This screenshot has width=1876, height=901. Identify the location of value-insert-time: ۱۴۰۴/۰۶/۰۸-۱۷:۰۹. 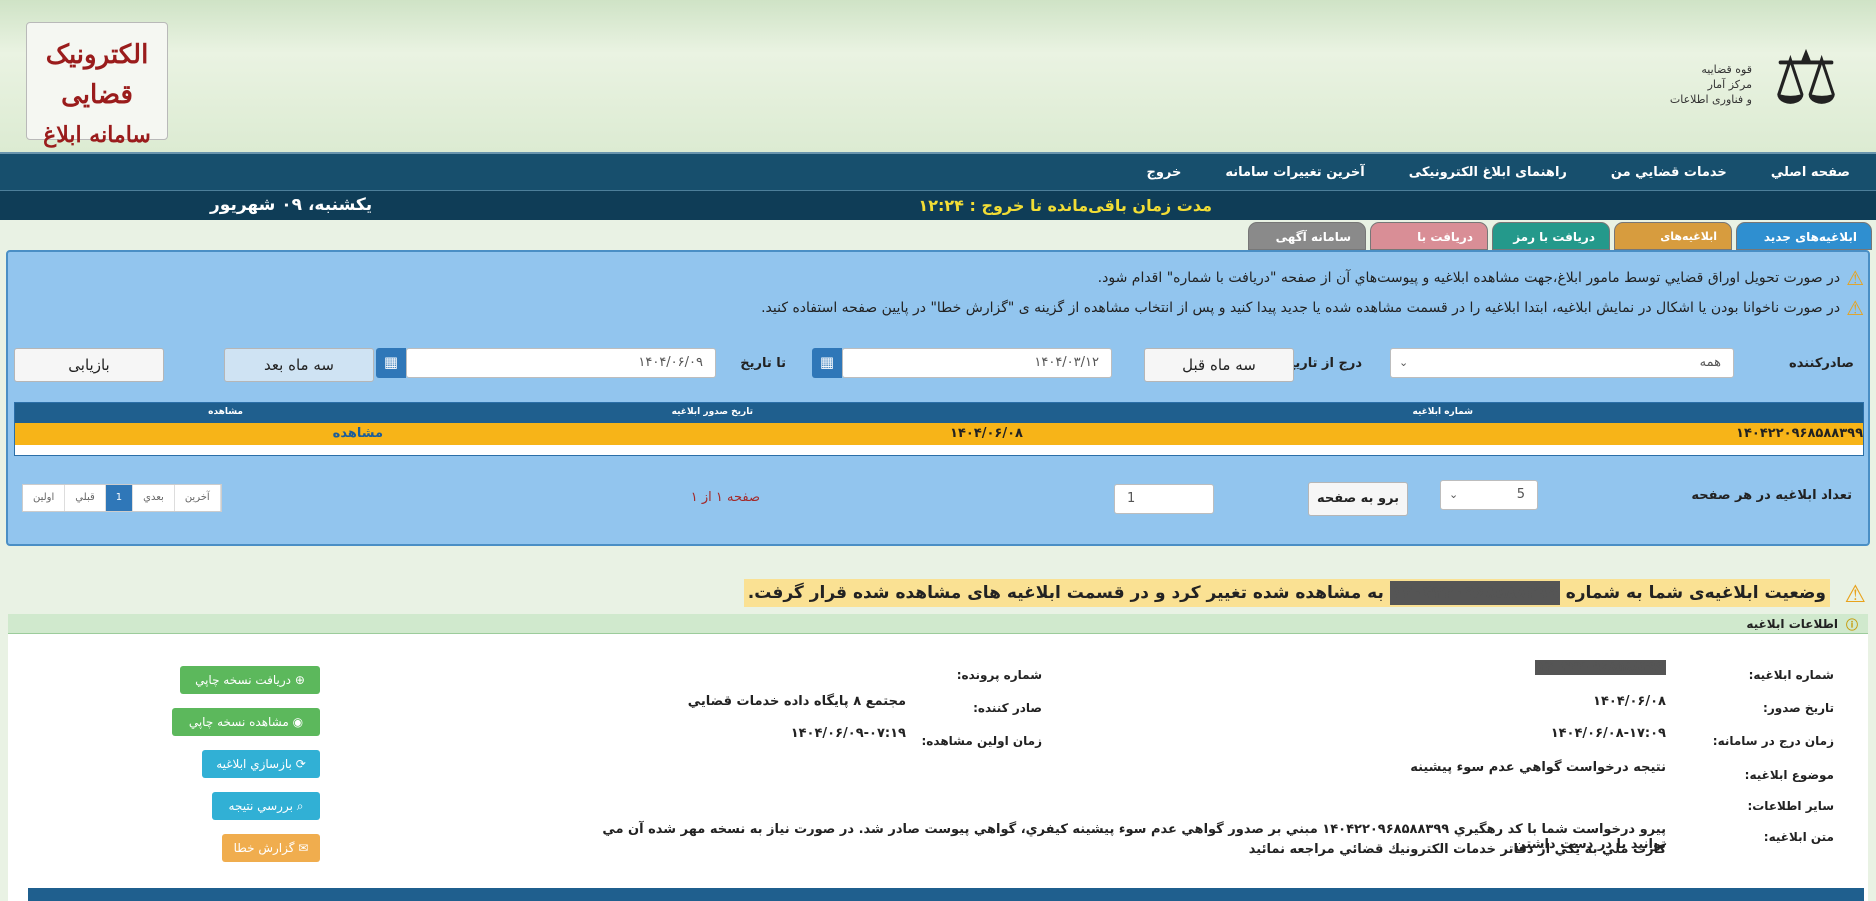
(1608, 733).